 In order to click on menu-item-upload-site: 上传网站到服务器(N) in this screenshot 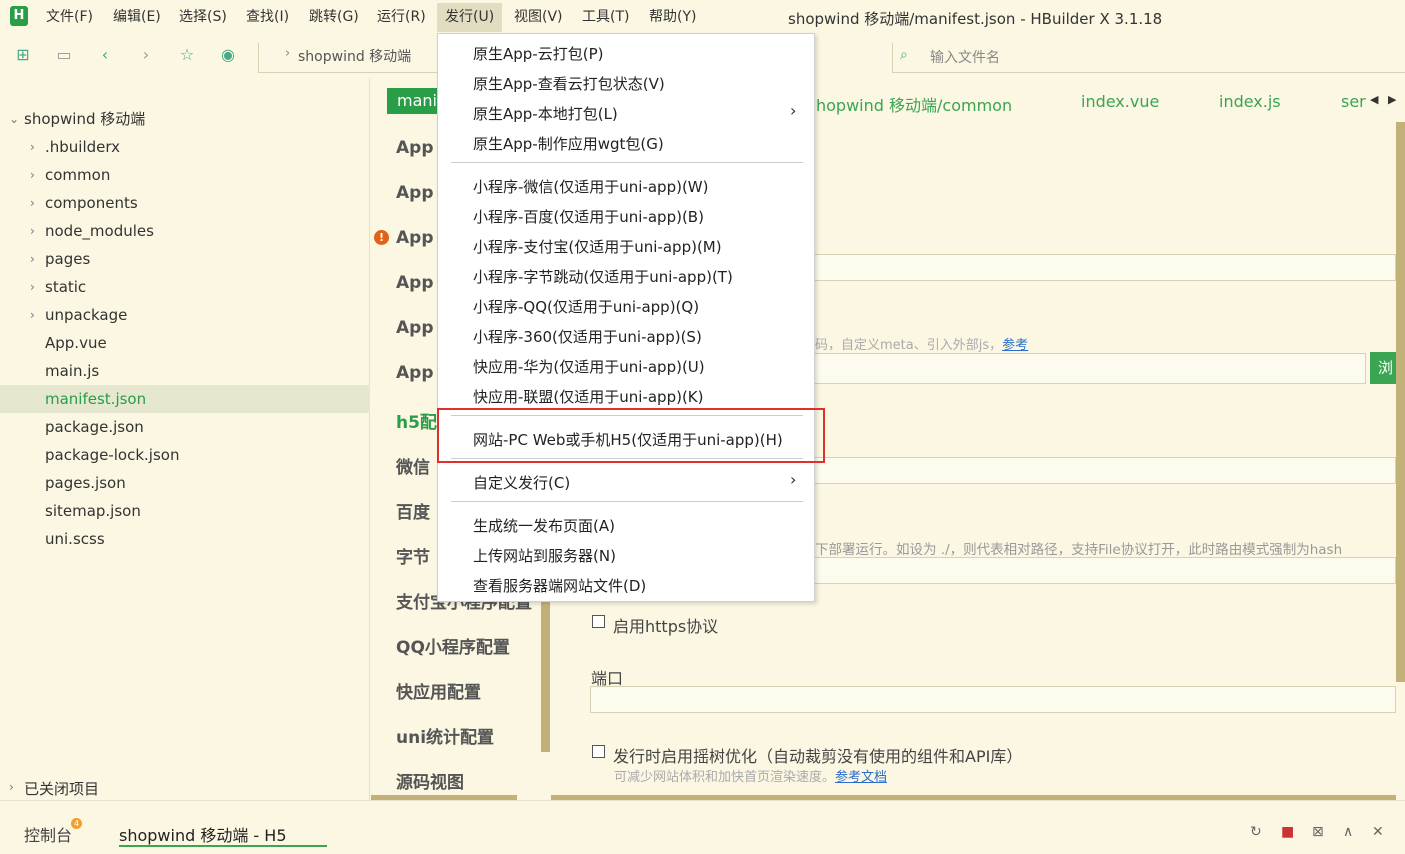, I will do `click(544, 555)`.